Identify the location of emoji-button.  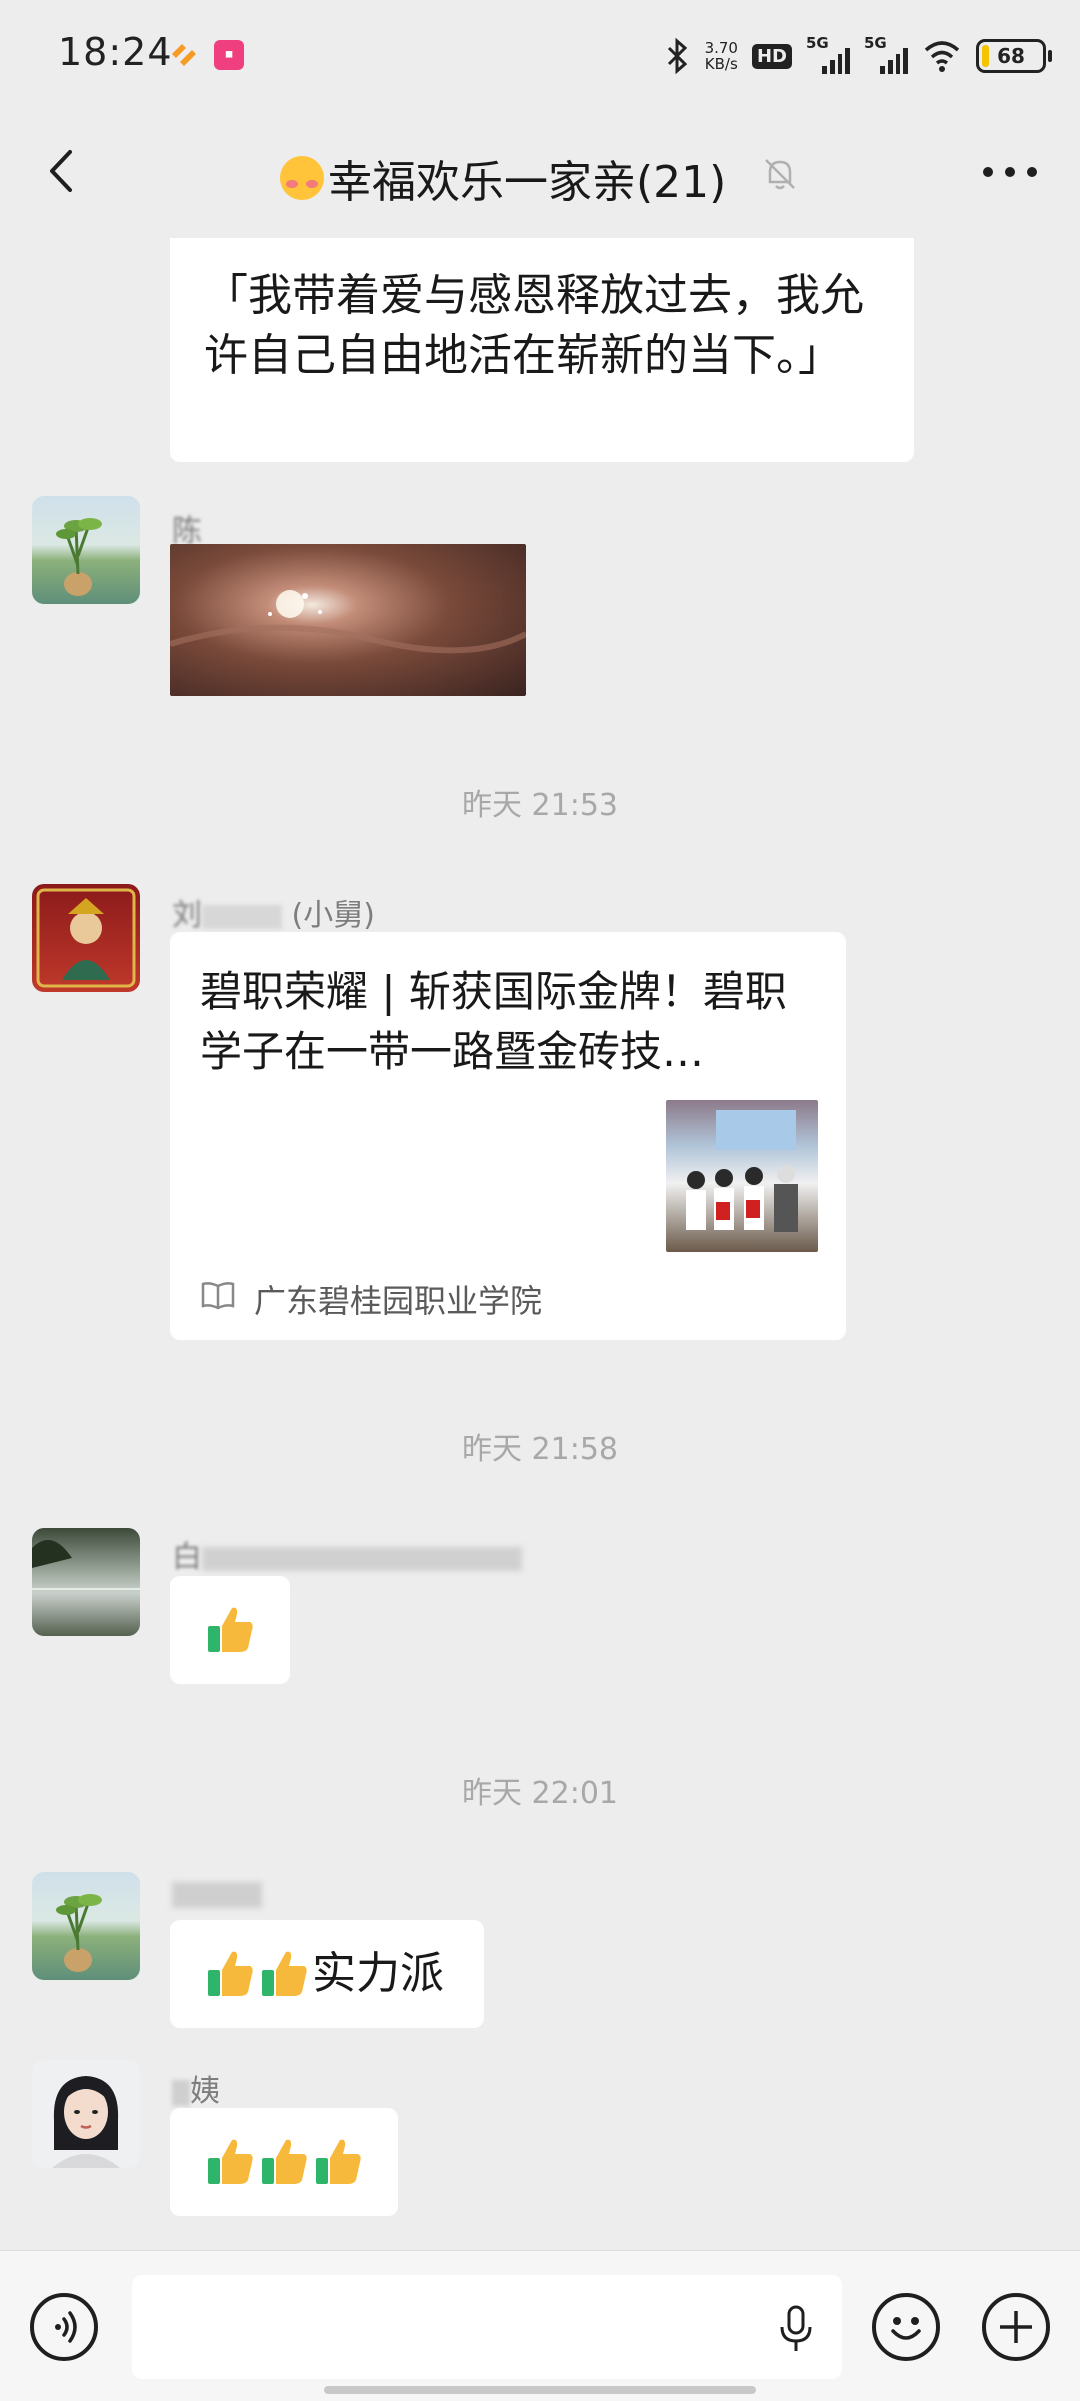
(906, 2327).